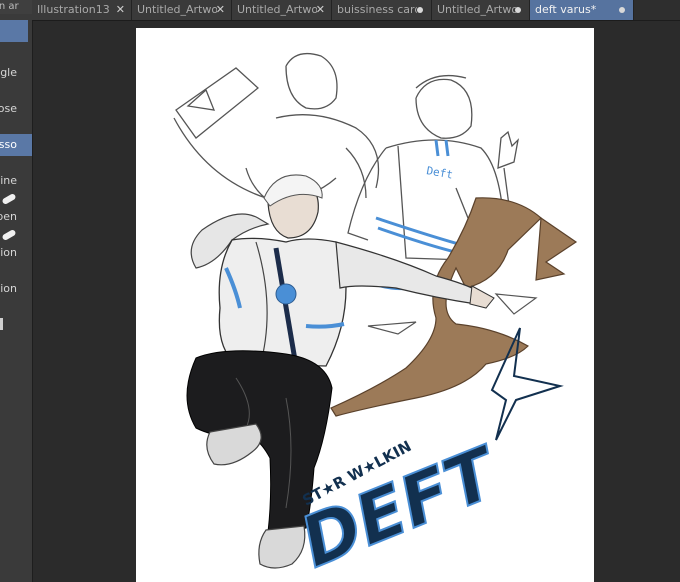 This screenshot has height=582, width=680. What do you see at coordinates (582, 10) in the screenshot?
I see `tab-deft-varus: deft varus*` at bounding box center [582, 10].